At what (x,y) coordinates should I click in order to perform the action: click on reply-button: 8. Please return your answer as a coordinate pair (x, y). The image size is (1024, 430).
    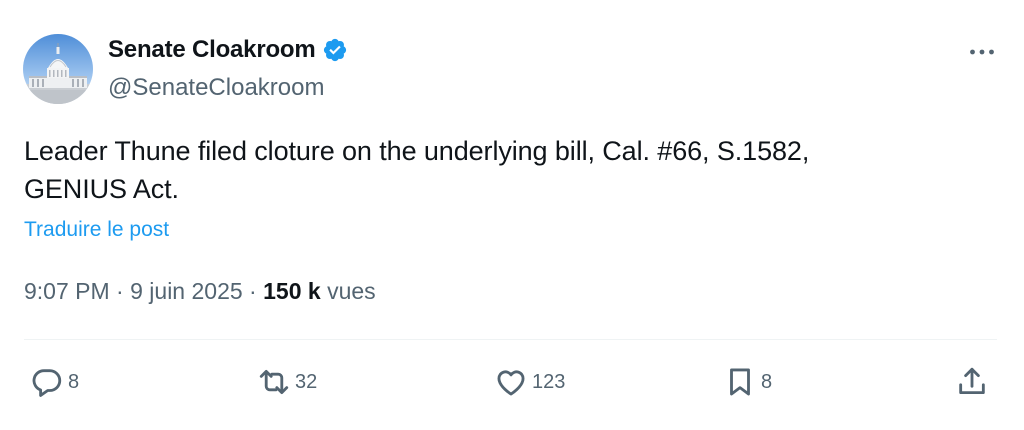
    Looking at the image, I should click on (54, 382).